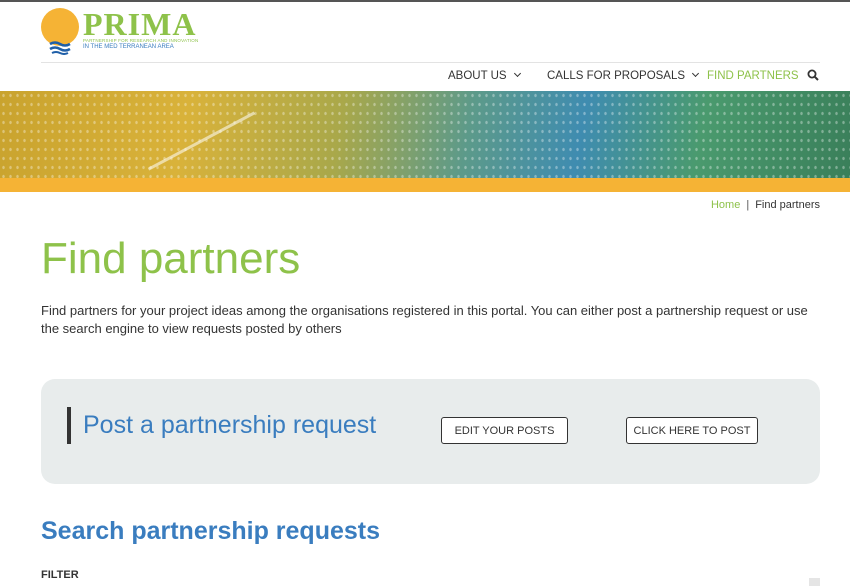  I want to click on edit-your-posts-button: EDIT YOUR POSTS, so click(504, 430).